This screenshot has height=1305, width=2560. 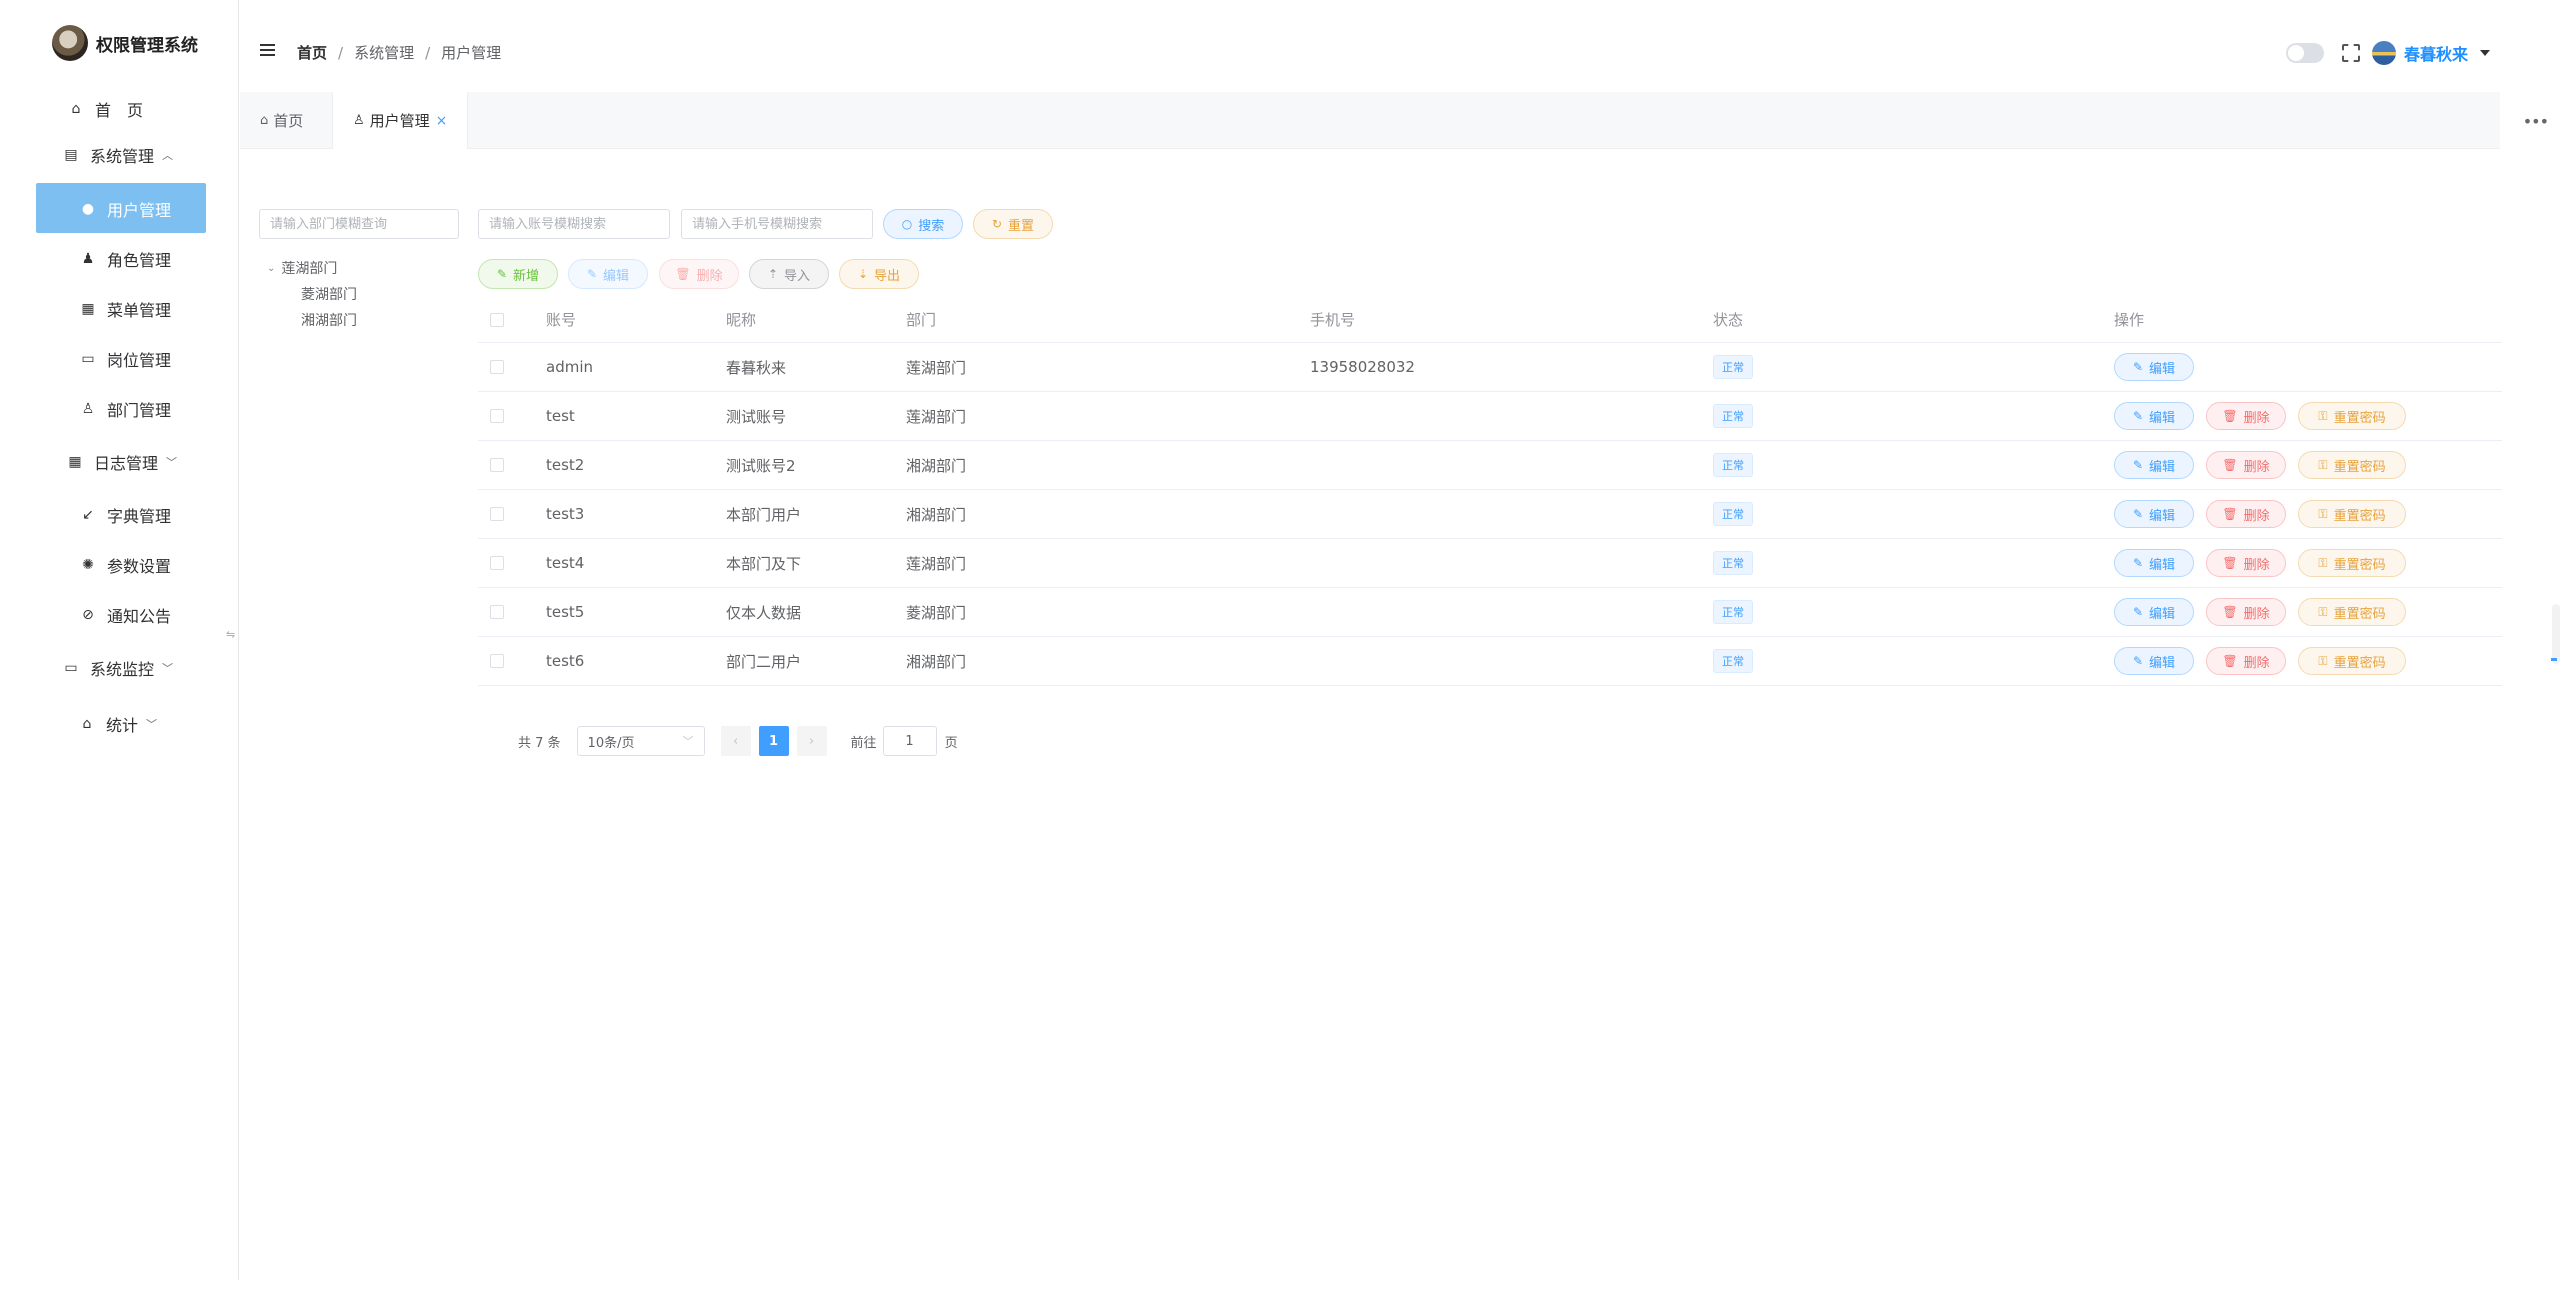 What do you see at coordinates (1490, 514) in the screenshot?
I see `table-row: test3 本部门用户 湘湖部门 正常 ✎ 编辑 🗑 删除 ⚿ 重置密码` at bounding box center [1490, 514].